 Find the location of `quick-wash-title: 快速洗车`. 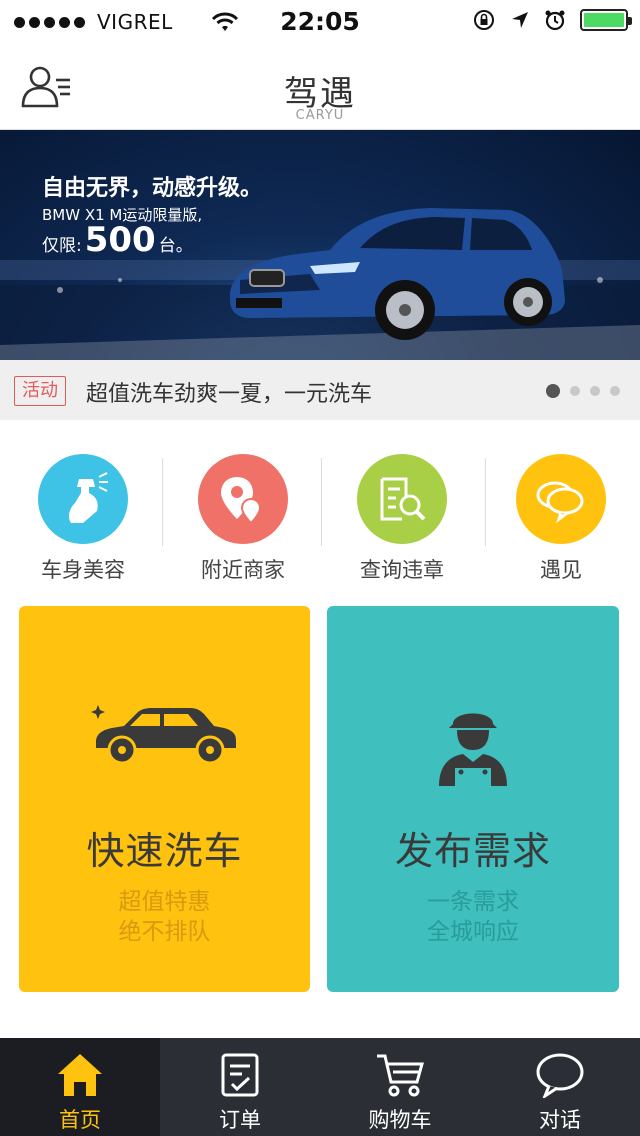

quick-wash-title: 快速洗车 is located at coordinates (164, 851).